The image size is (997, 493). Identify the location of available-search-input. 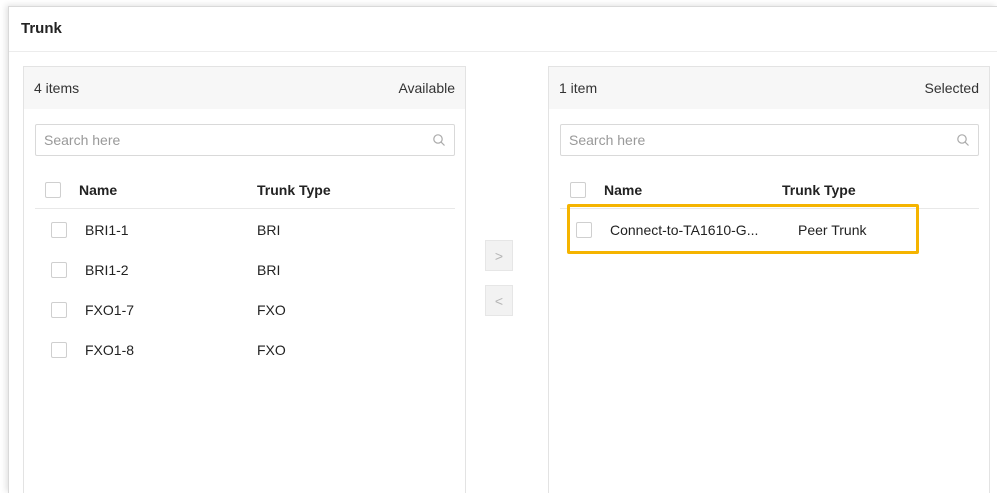
(238, 140).